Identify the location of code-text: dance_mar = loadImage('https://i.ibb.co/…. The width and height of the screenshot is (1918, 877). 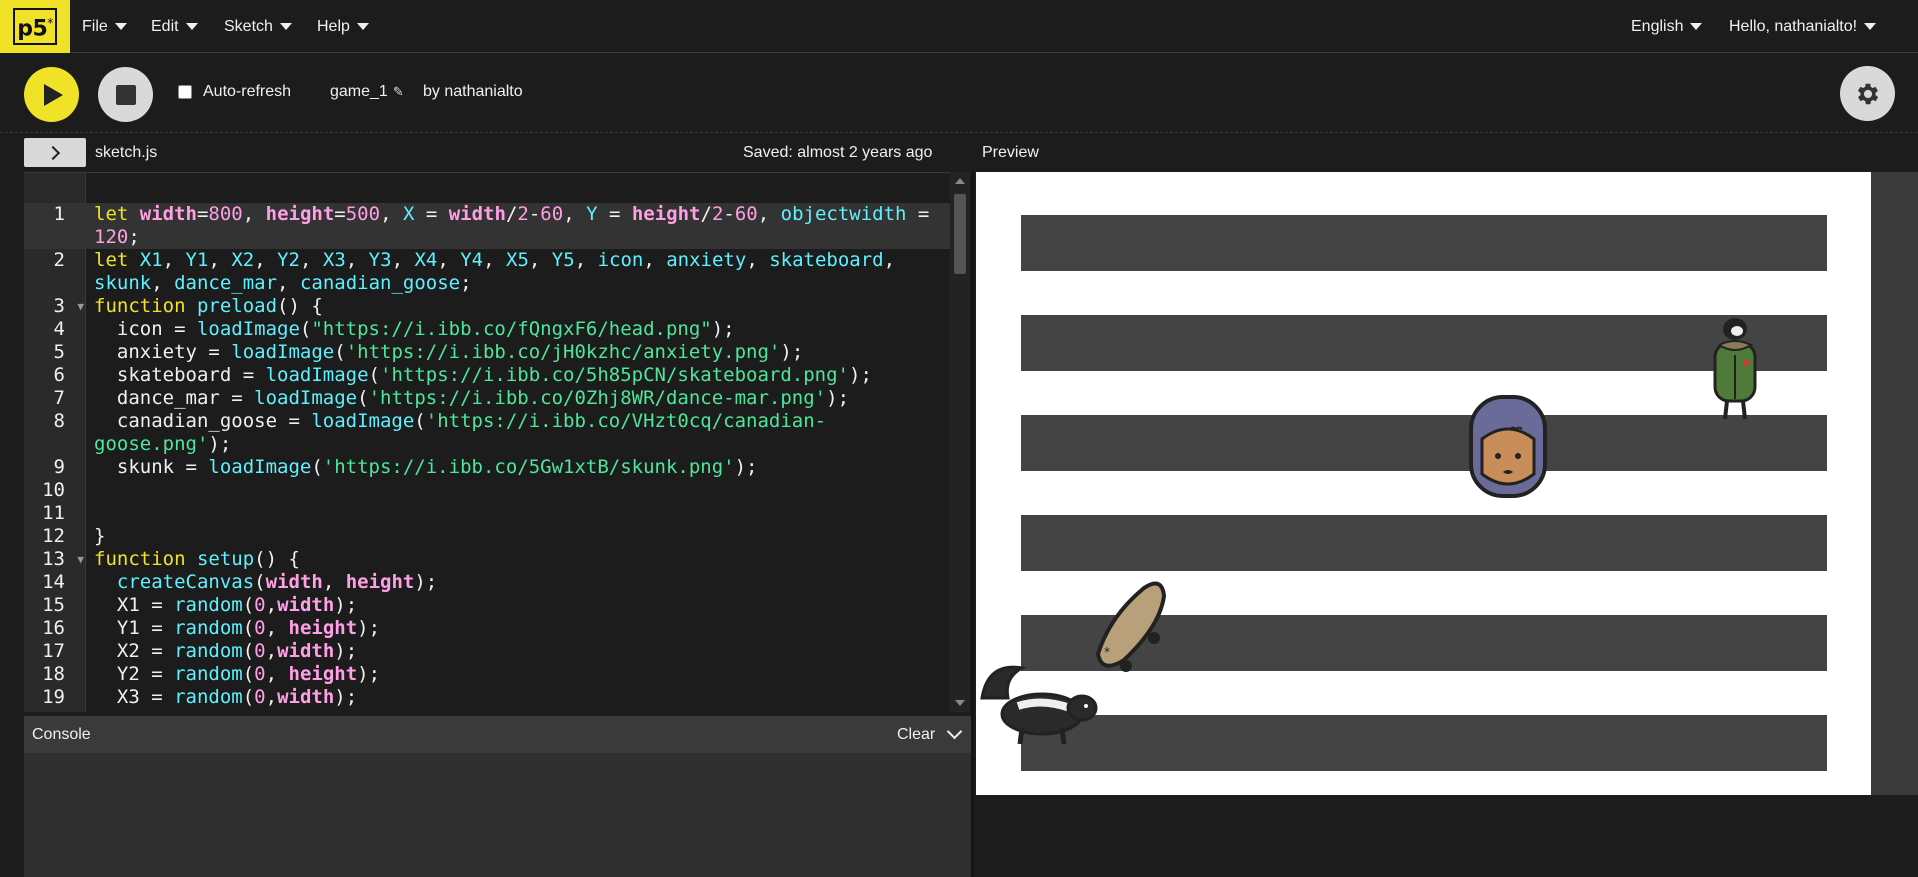
(467, 398).